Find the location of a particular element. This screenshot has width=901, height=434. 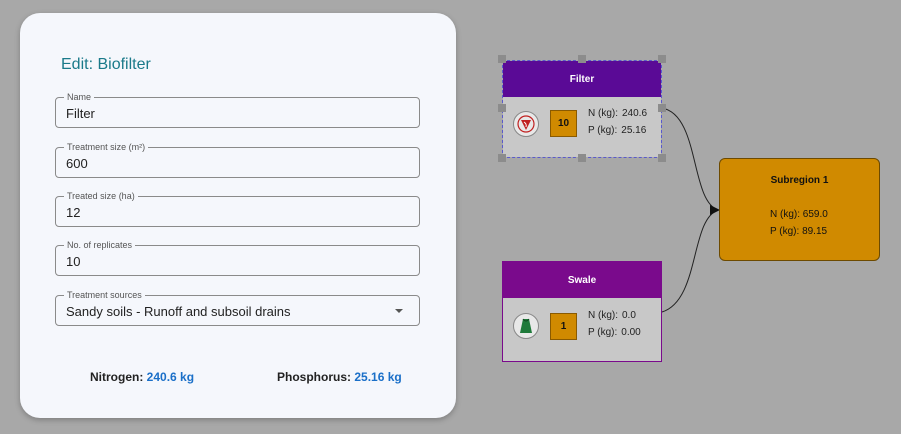

swale-count-badge: 1 is located at coordinates (563, 326).